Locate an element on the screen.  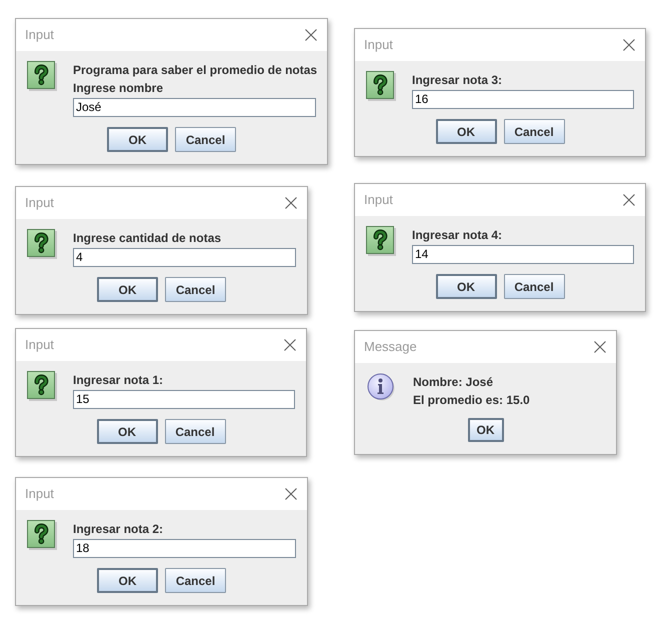
prompt-label: Ingresar nota 4: is located at coordinates (457, 235).